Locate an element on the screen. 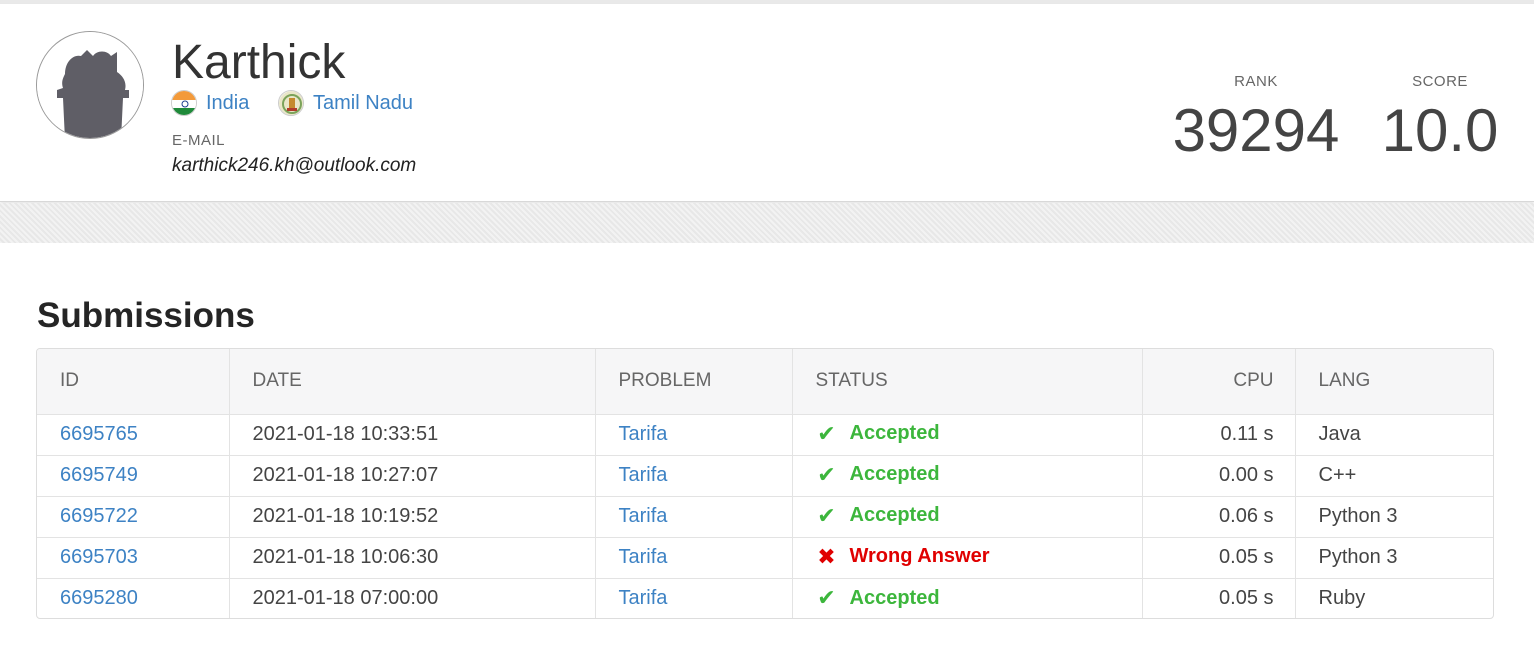  email-label: E-MAIL is located at coordinates (199, 140).